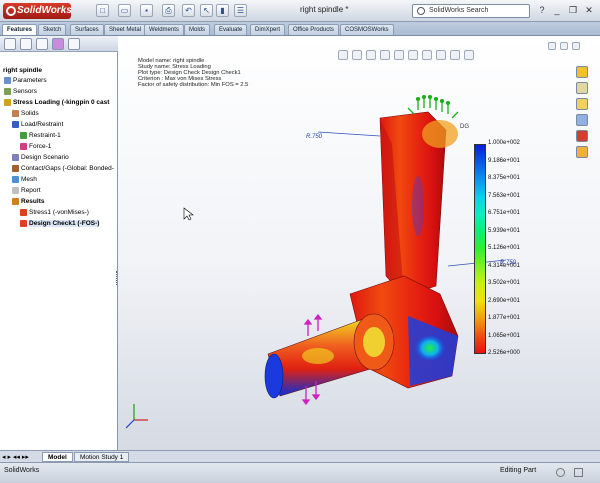 This screenshot has width=600, height=483. I want to click on tree-item: Mesh, so click(24, 179).